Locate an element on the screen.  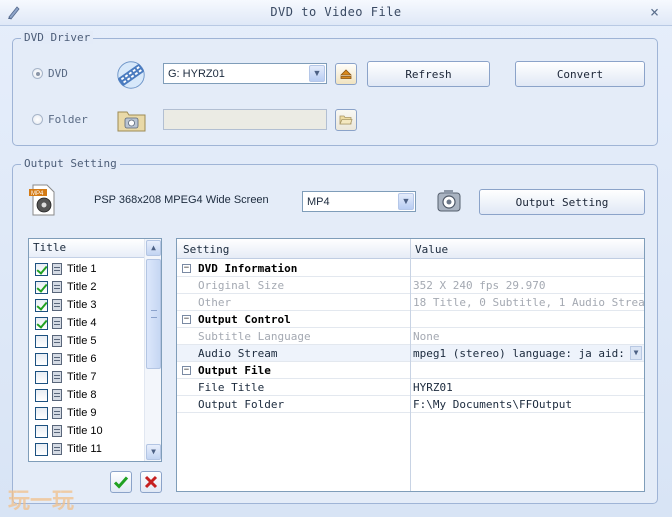
folder-path-field is located at coordinates (245, 119).